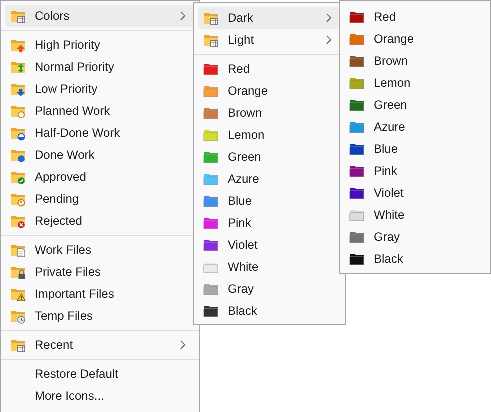  Describe the element at coordinates (100, 316) in the screenshot. I see `menu-item: Temp Files` at that location.